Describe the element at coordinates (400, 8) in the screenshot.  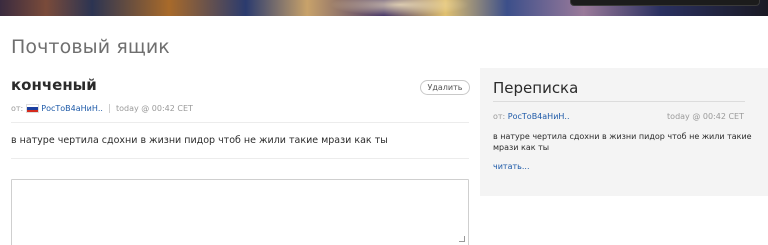
I see `banner-artwork` at that location.